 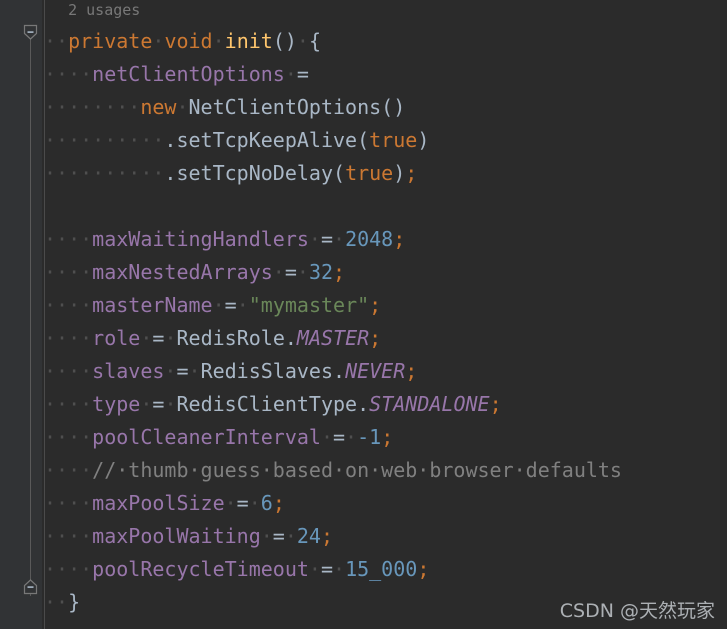 What do you see at coordinates (385, 569) in the screenshot?
I see `line-poolrecycletimeout: ····poolRecycleTimeout·=·15_000;` at bounding box center [385, 569].